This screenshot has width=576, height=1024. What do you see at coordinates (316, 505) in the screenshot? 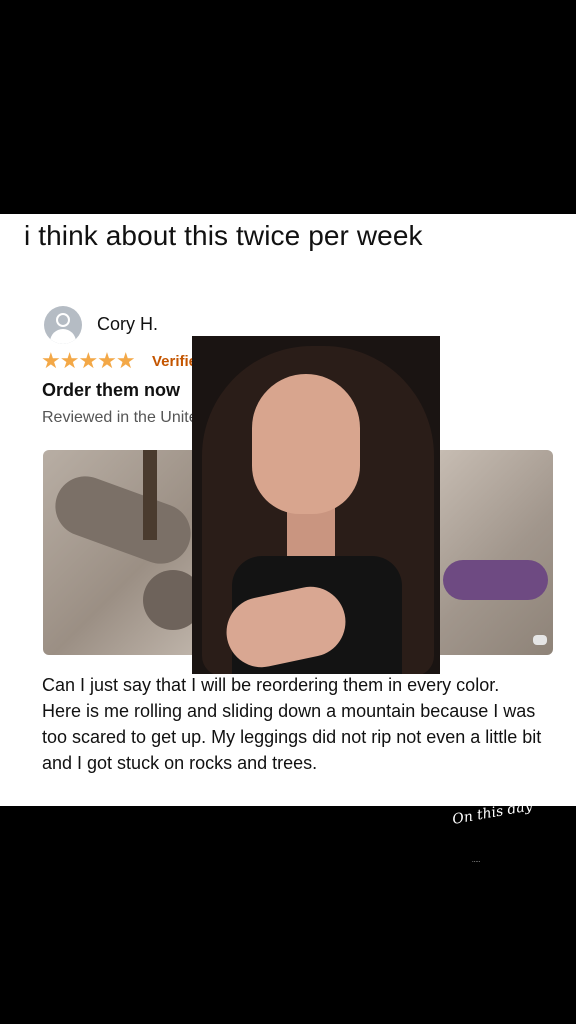
I see `creator-video-overlay` at bounding box center [316, 505].